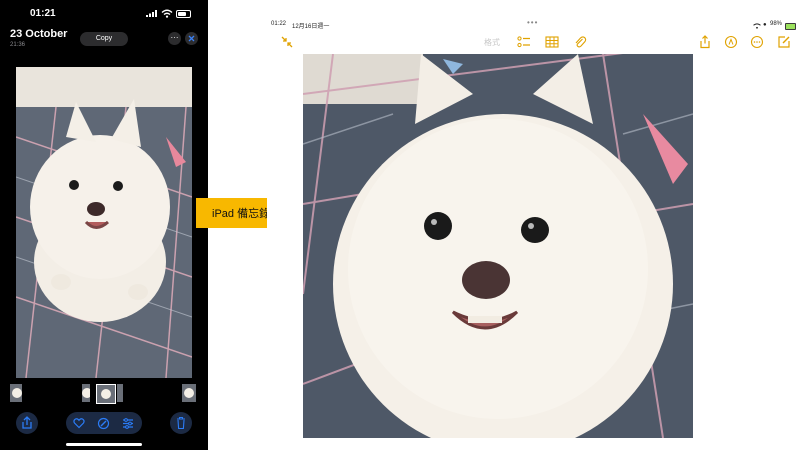 Image resolution: width=800 pixels, height=450 pixels. I want to click on share-button, so click(27, 423).